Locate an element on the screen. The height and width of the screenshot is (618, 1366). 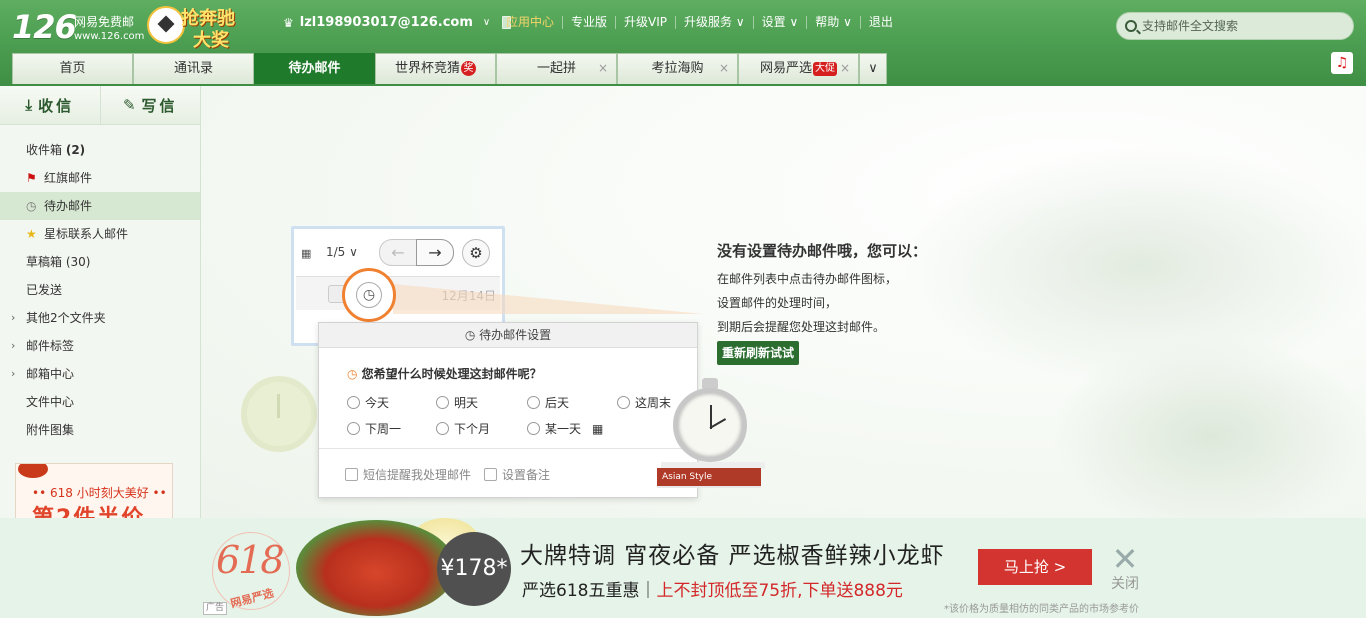
chevron-down-icon: ∨ is located at coordinates (873, 68).